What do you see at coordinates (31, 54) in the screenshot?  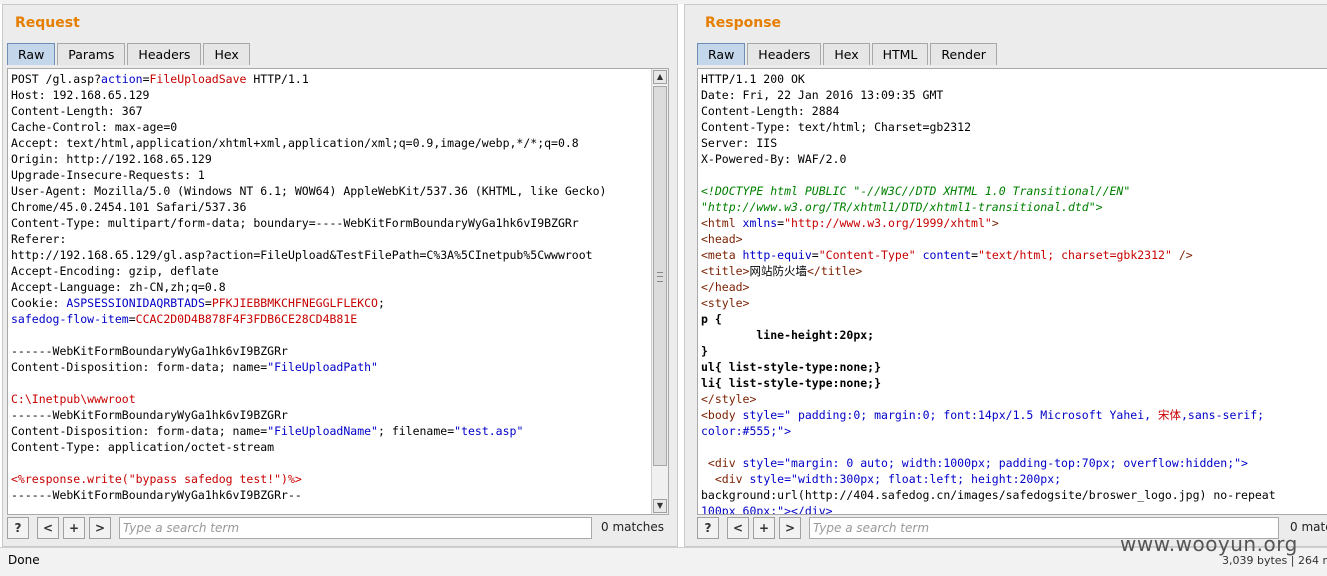 I see `request-tab-raw: Raw` at bounding box center [31, 54].